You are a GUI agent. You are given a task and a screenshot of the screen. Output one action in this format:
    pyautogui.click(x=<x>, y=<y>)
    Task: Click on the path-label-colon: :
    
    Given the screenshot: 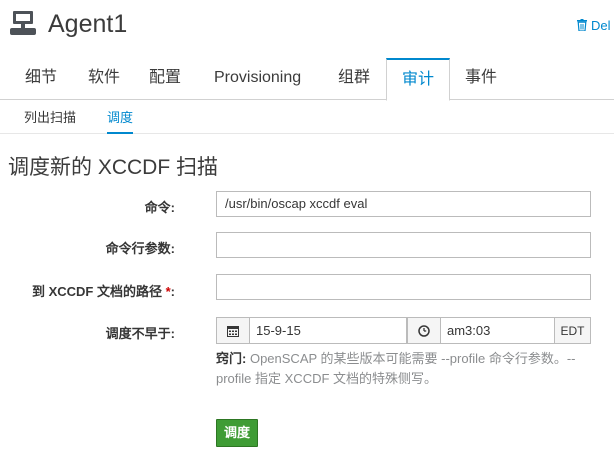 What is the action you would take?
    pyautogui.click(x=172, y=291)
    